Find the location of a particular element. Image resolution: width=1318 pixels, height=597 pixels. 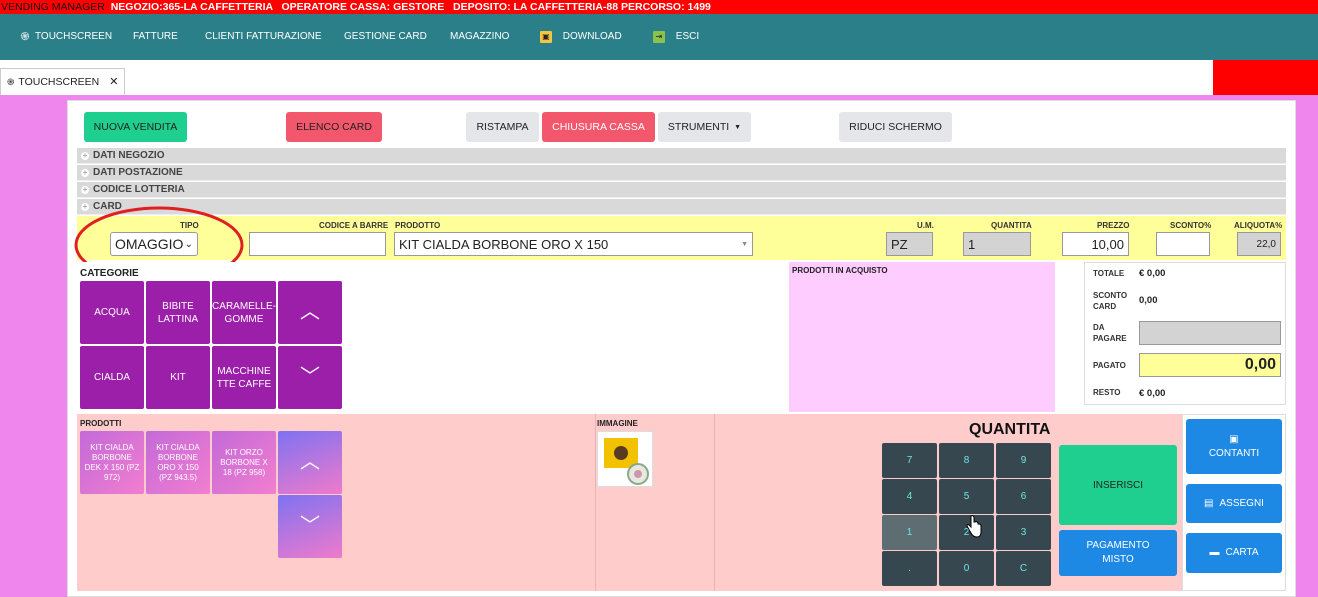

categorie-title: CATEGORIE is located at coordinates (109, 273).